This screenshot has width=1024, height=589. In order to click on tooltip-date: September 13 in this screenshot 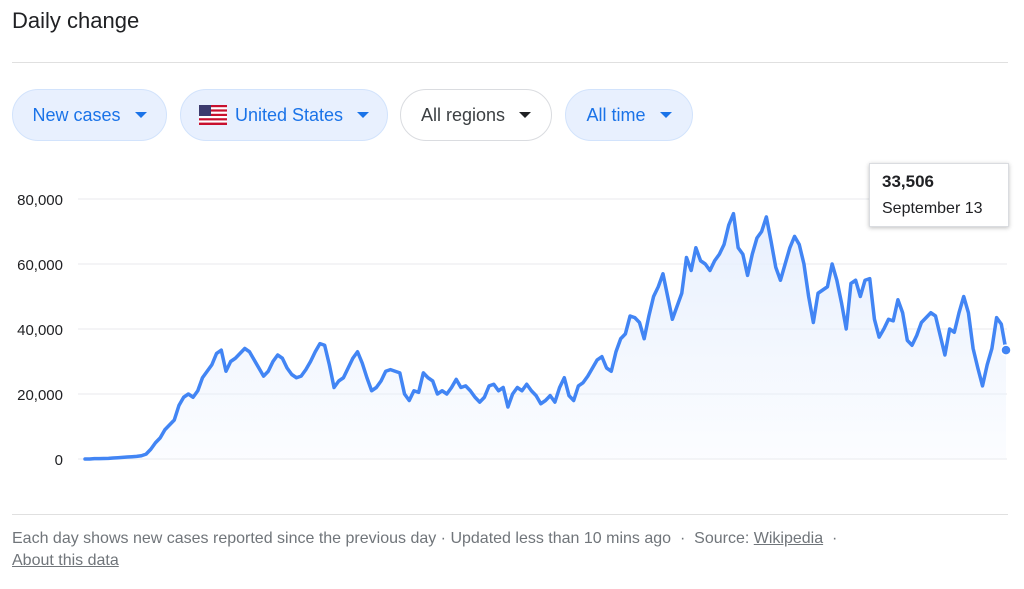, I will do `click(932, 208)`.